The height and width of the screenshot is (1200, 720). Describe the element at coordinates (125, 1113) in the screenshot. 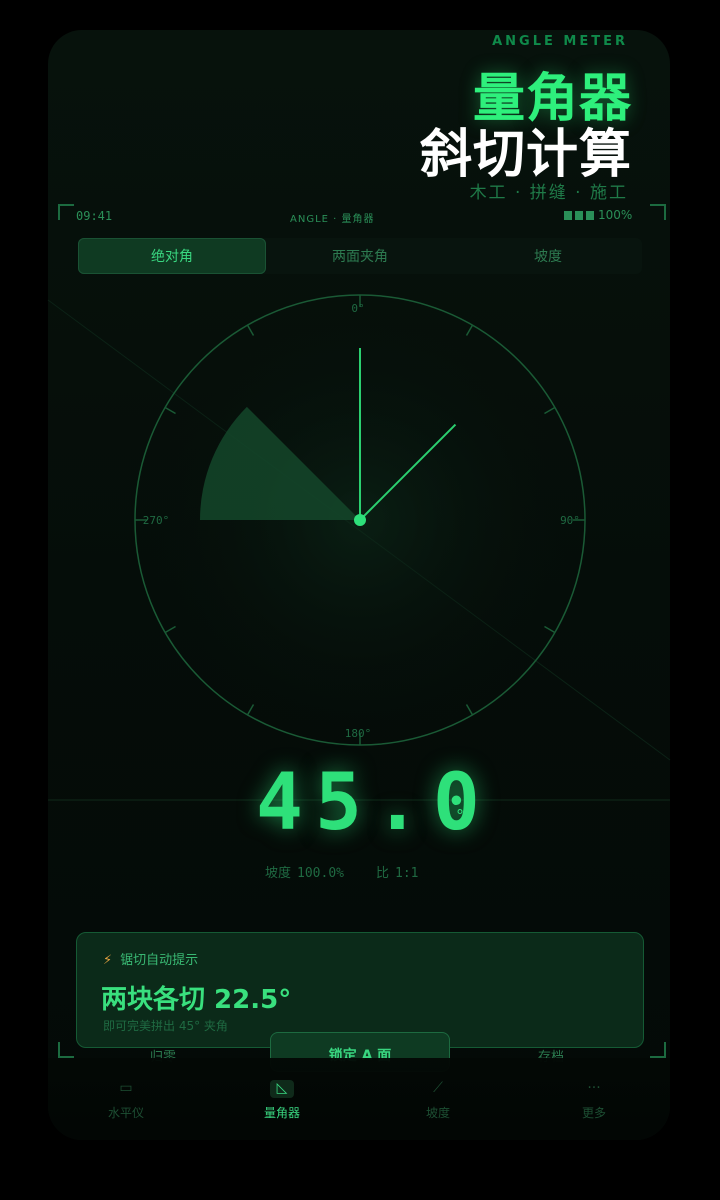

I see `nav-label-level: 水平仪` at that location.